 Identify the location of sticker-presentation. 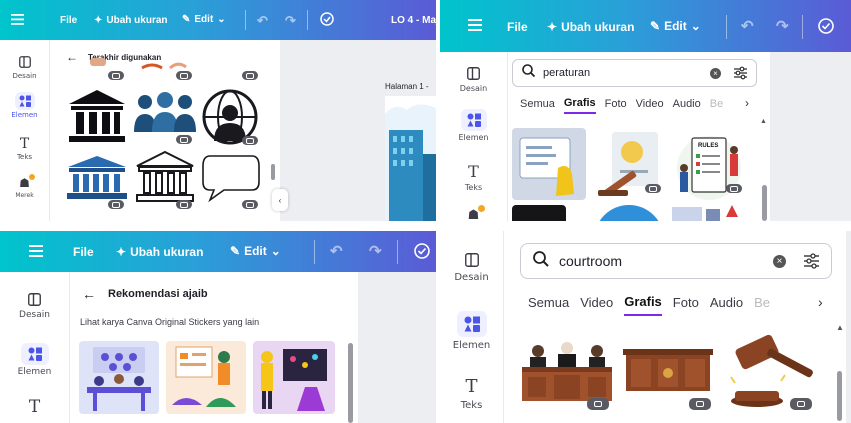
(206, 377).